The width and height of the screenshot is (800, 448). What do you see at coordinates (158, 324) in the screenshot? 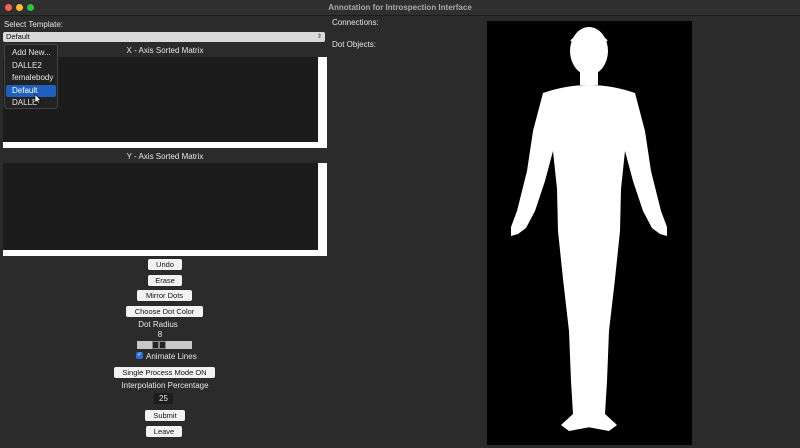
I see `dot-radius-label: Dot Radius` at bounding box center [158, 324].